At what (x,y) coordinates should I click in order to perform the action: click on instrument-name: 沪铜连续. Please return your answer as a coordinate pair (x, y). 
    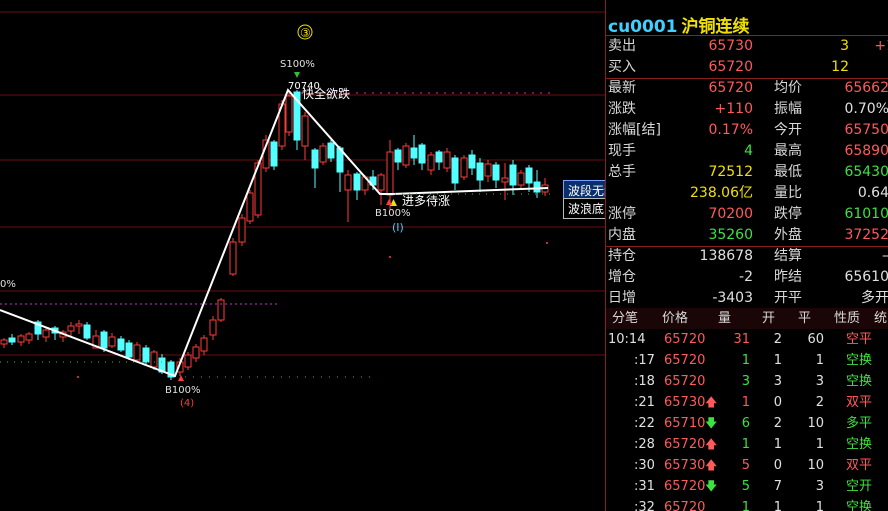
    Looking at the image, I should click on (715, 27).